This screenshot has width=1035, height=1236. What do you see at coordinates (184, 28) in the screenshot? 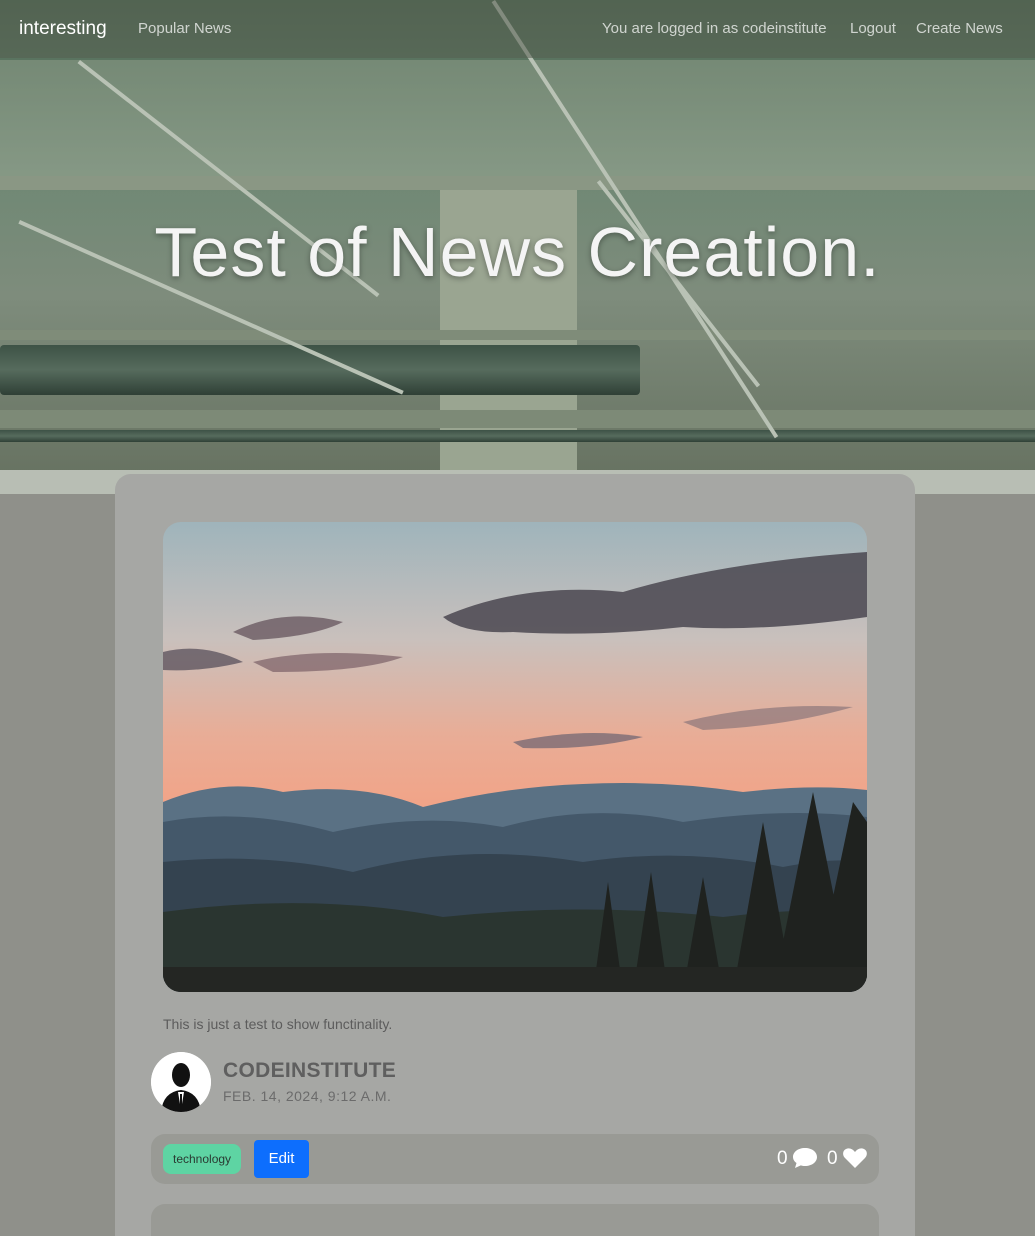
I see `nav-popular-news: Popular News` at bounding box center [184, 28].